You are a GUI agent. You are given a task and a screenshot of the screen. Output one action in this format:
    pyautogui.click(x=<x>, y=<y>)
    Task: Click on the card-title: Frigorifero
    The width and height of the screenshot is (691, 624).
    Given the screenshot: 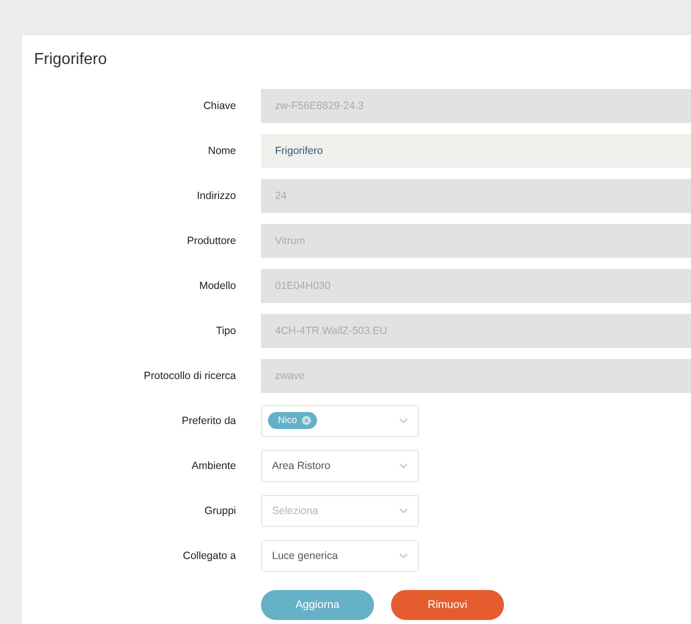 What is the action you would take?
    pyautogui.click(x=71, y=60)
    